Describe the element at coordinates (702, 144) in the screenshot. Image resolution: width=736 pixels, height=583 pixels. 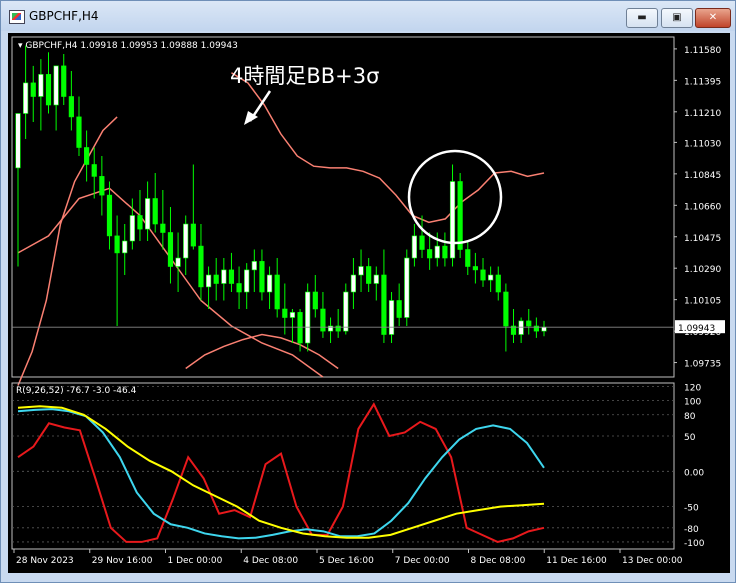
I see `price-tick-label: 1.11030` at that location.